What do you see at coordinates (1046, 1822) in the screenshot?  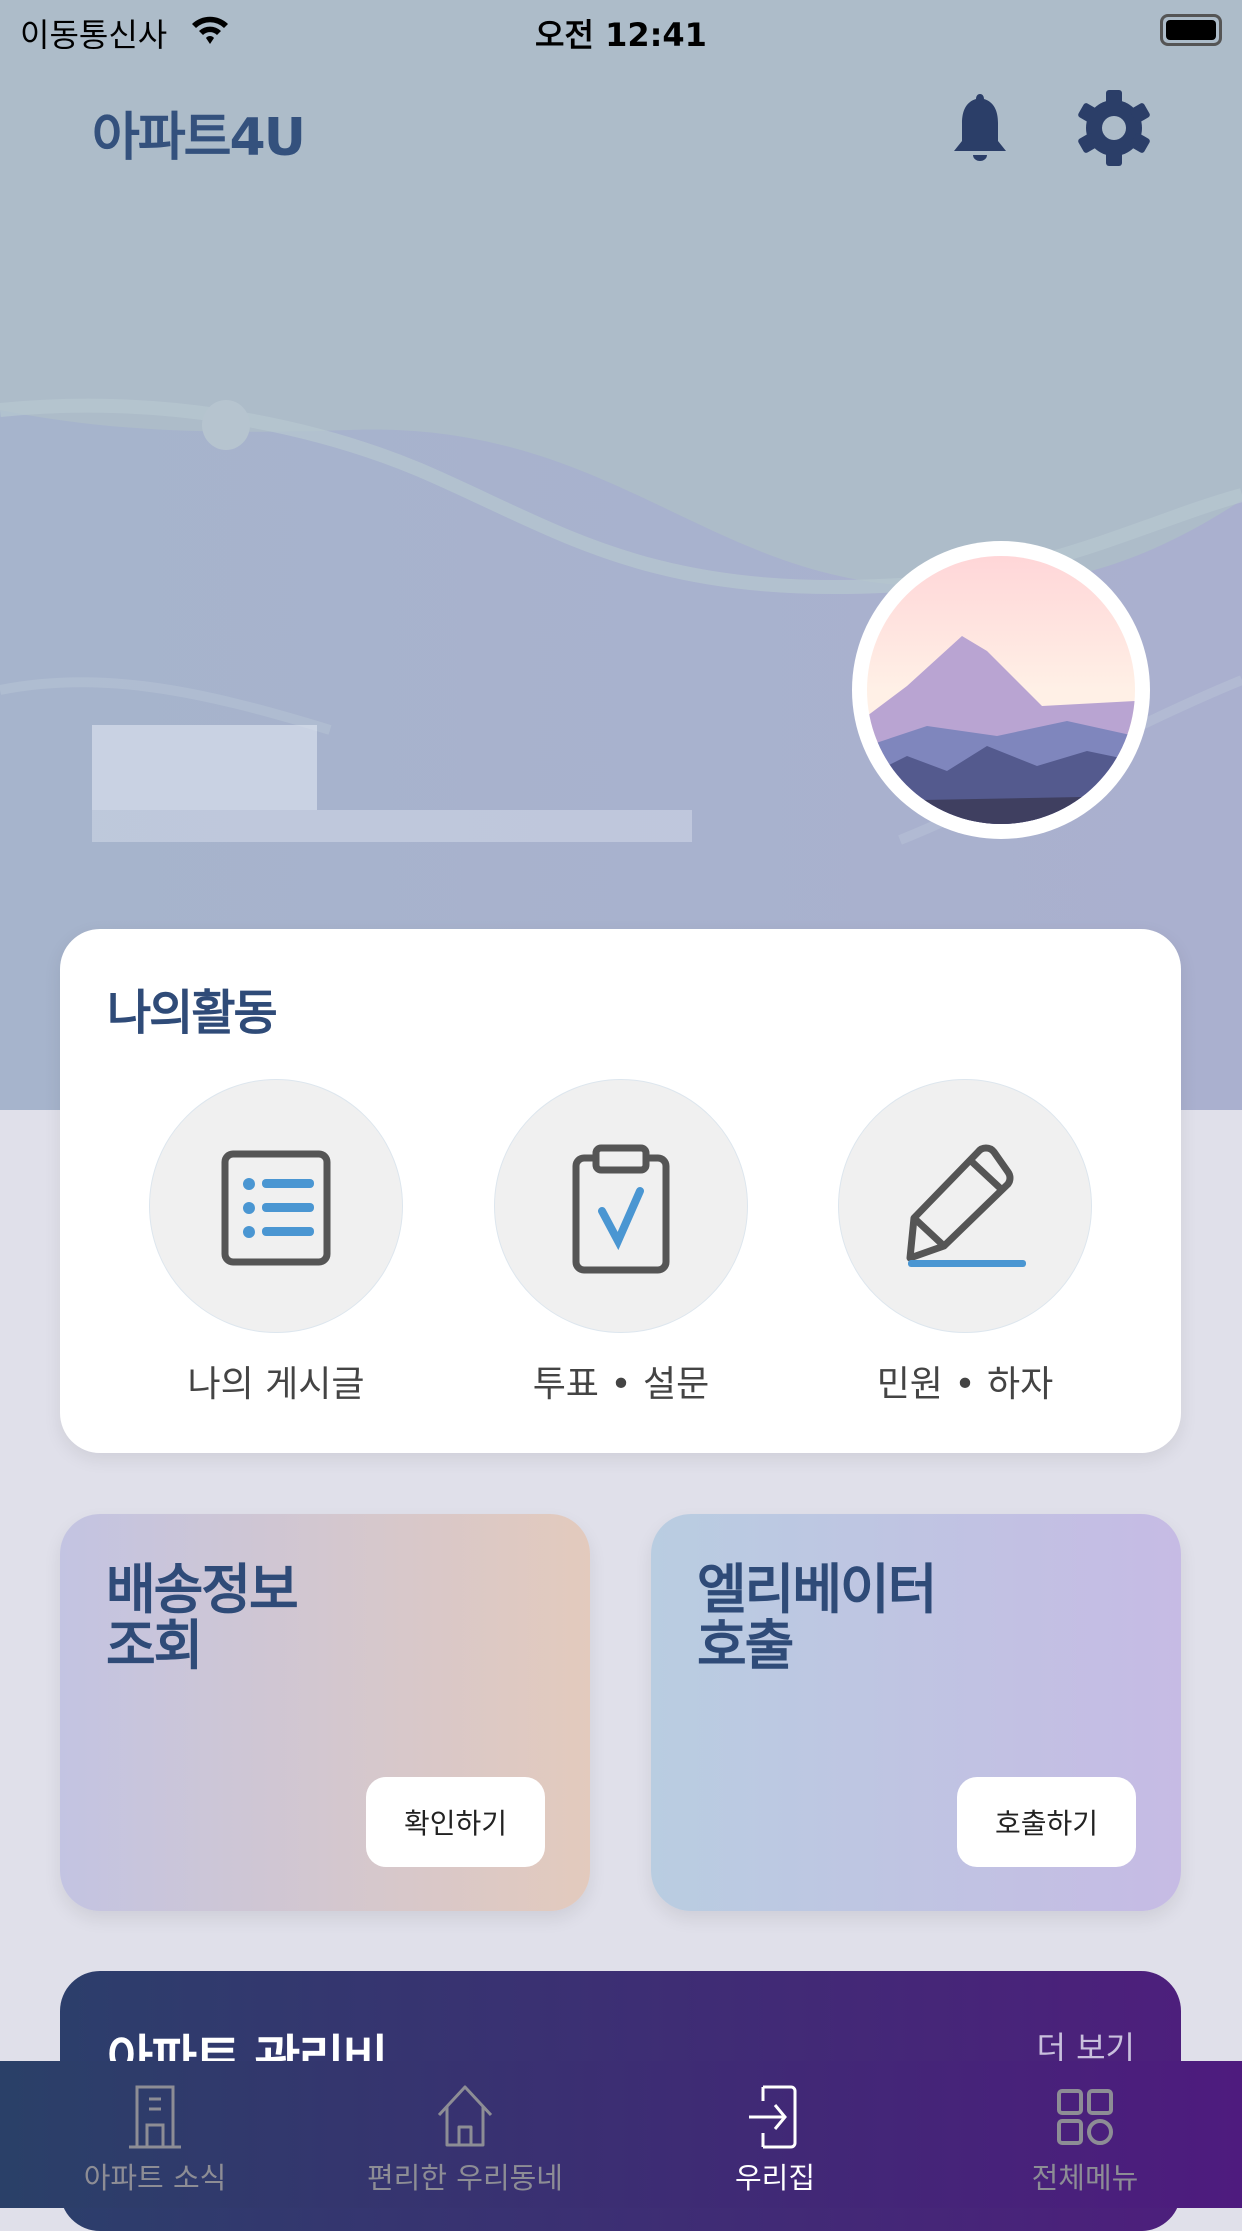 I see `call-button: 호출하기` at bounding box center [1046, 1822].